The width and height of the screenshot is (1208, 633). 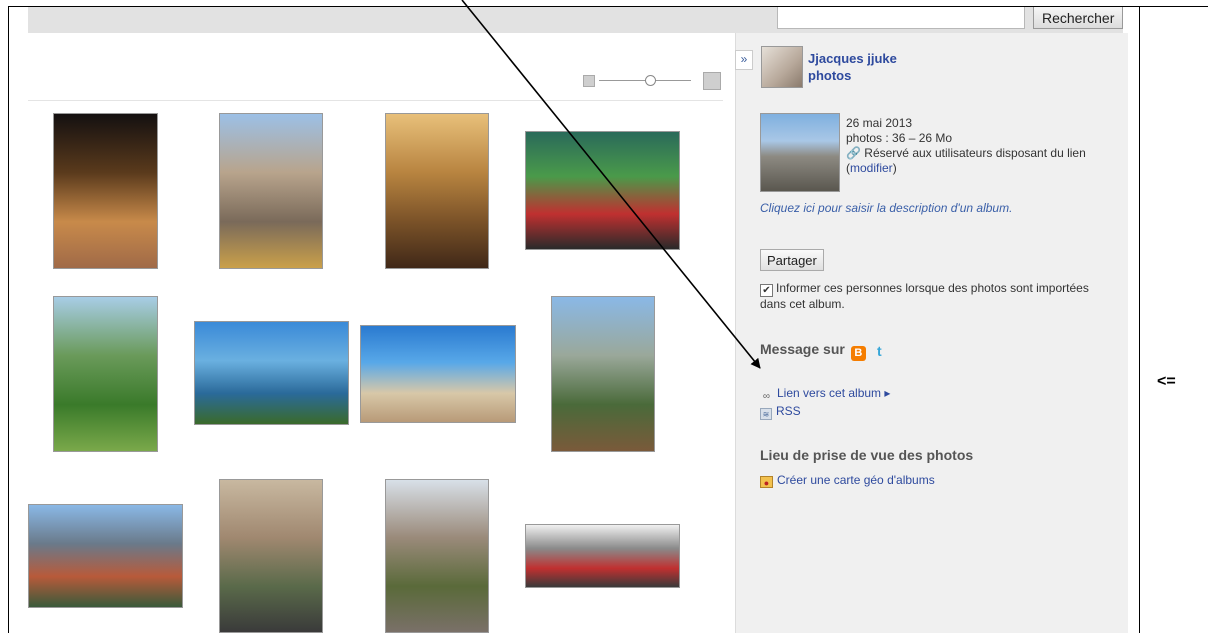 I want to click on owner-photos-link: photos, so click(x=852, y=75).